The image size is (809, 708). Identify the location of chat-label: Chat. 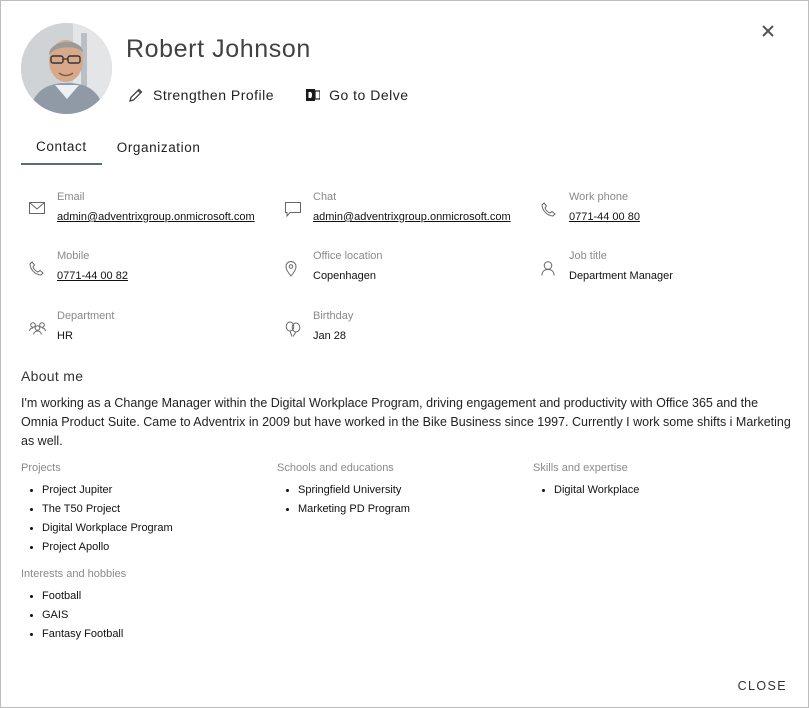
(325, 197).